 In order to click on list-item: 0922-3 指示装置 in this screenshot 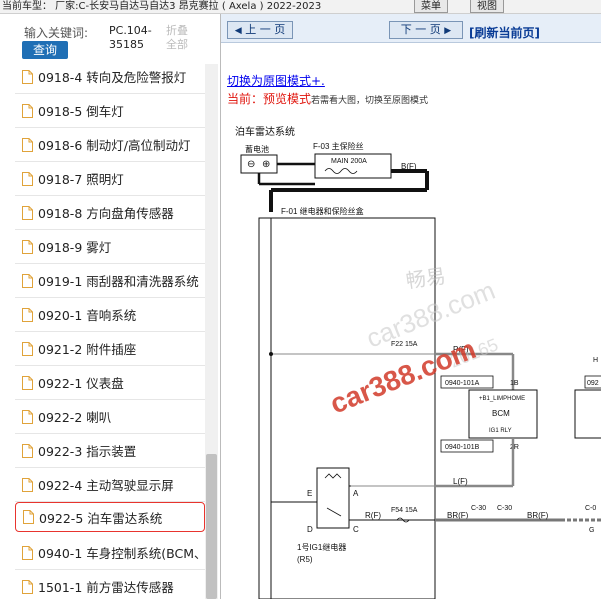, I will do `click(110, 451)`.